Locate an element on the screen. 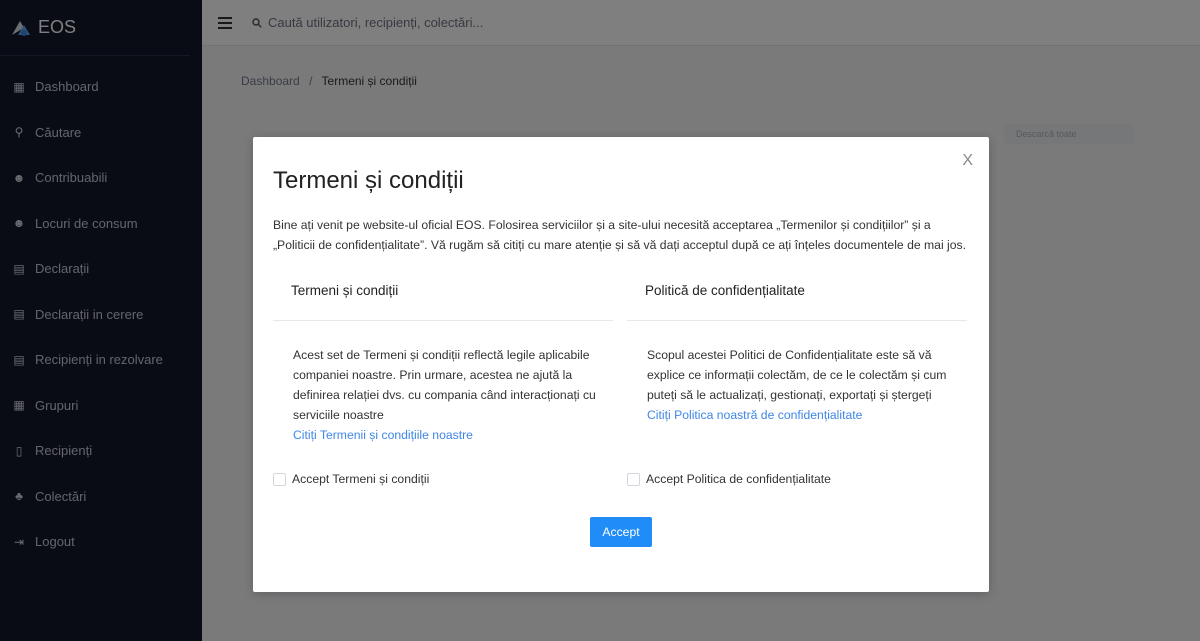 The height and width of the screenshot is (641, 1200). accept-terms-checkbox: Accept Termeni și condiții is located at coordinates (351, 479).